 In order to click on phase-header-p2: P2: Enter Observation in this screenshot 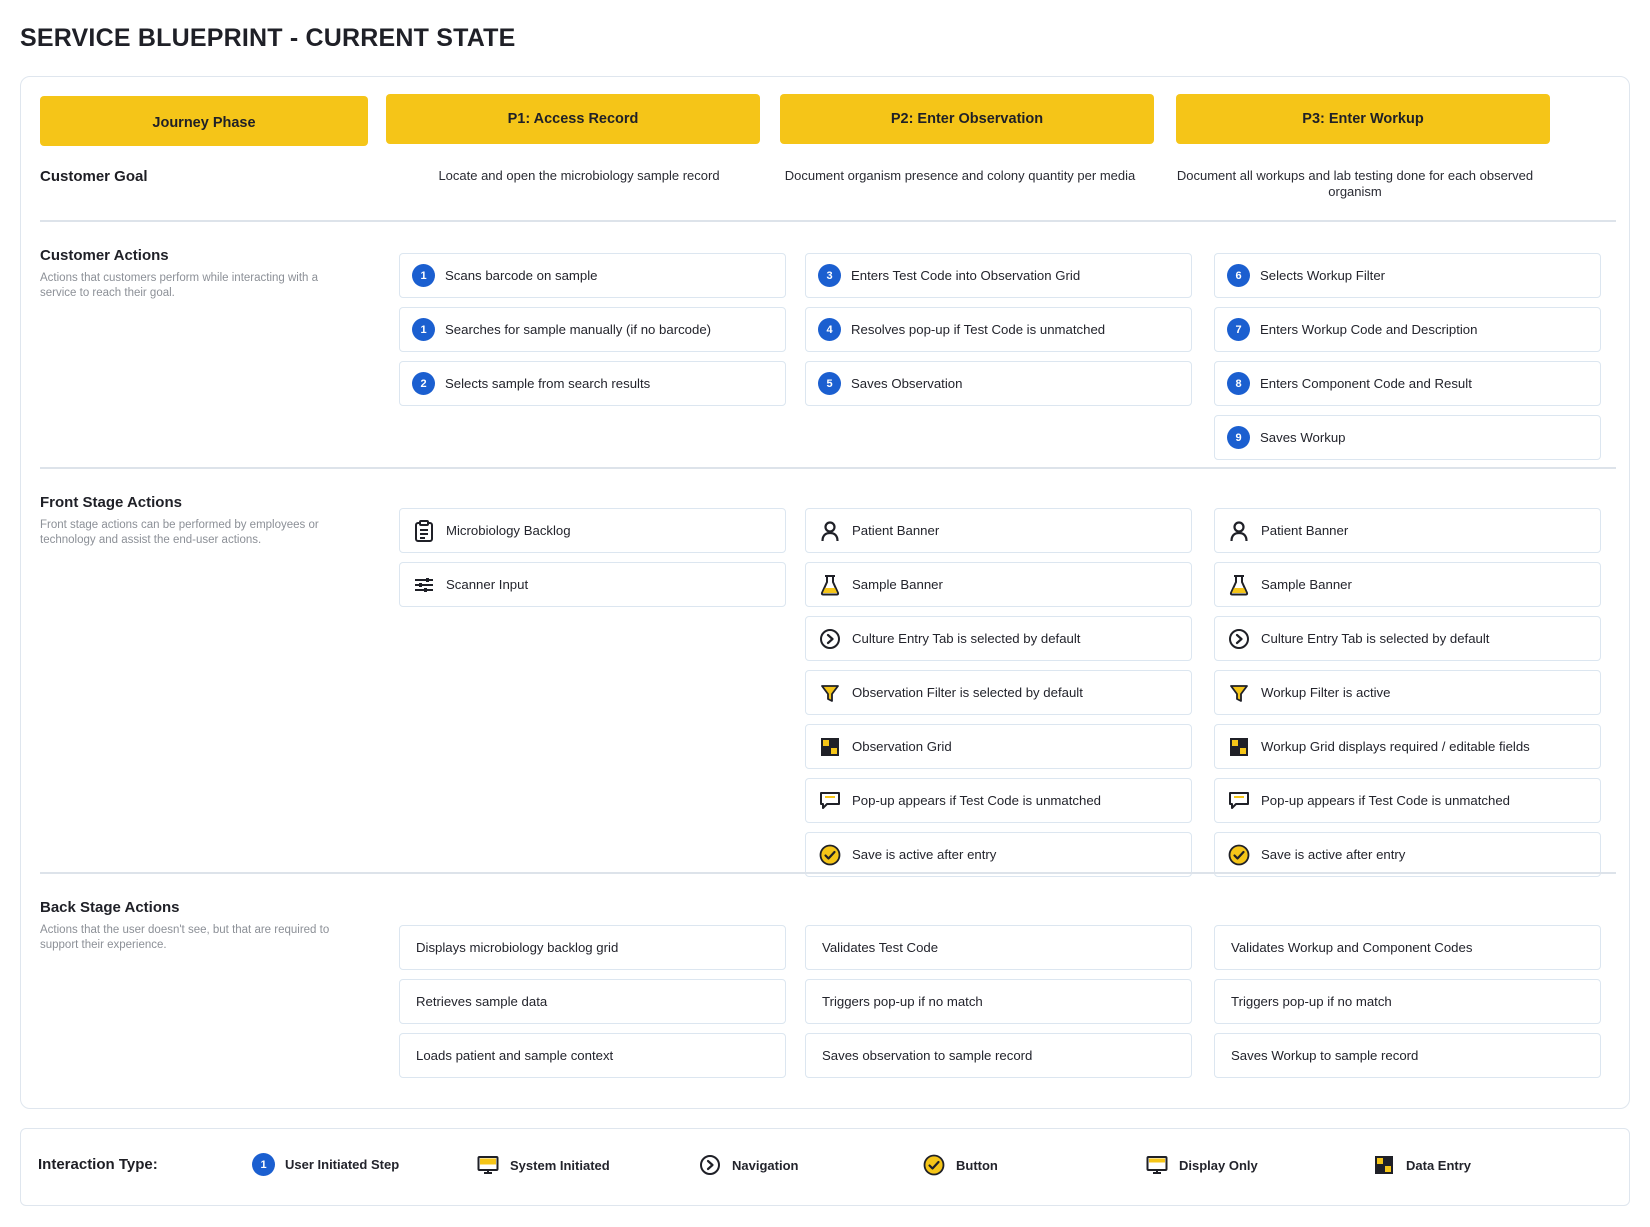, I will do `click(967, 119)`.